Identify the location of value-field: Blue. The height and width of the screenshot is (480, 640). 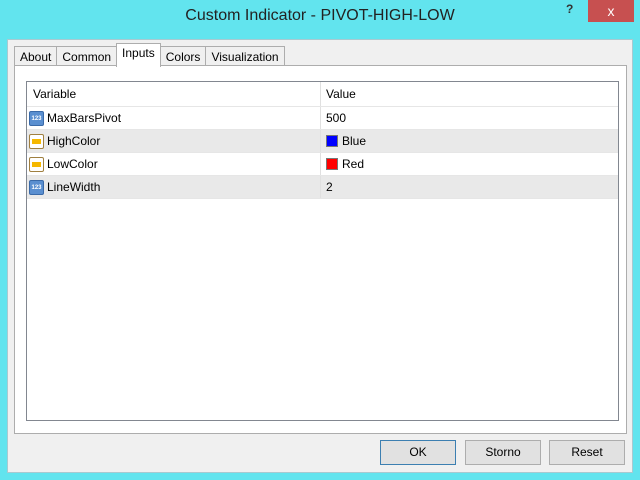
(354, 141).